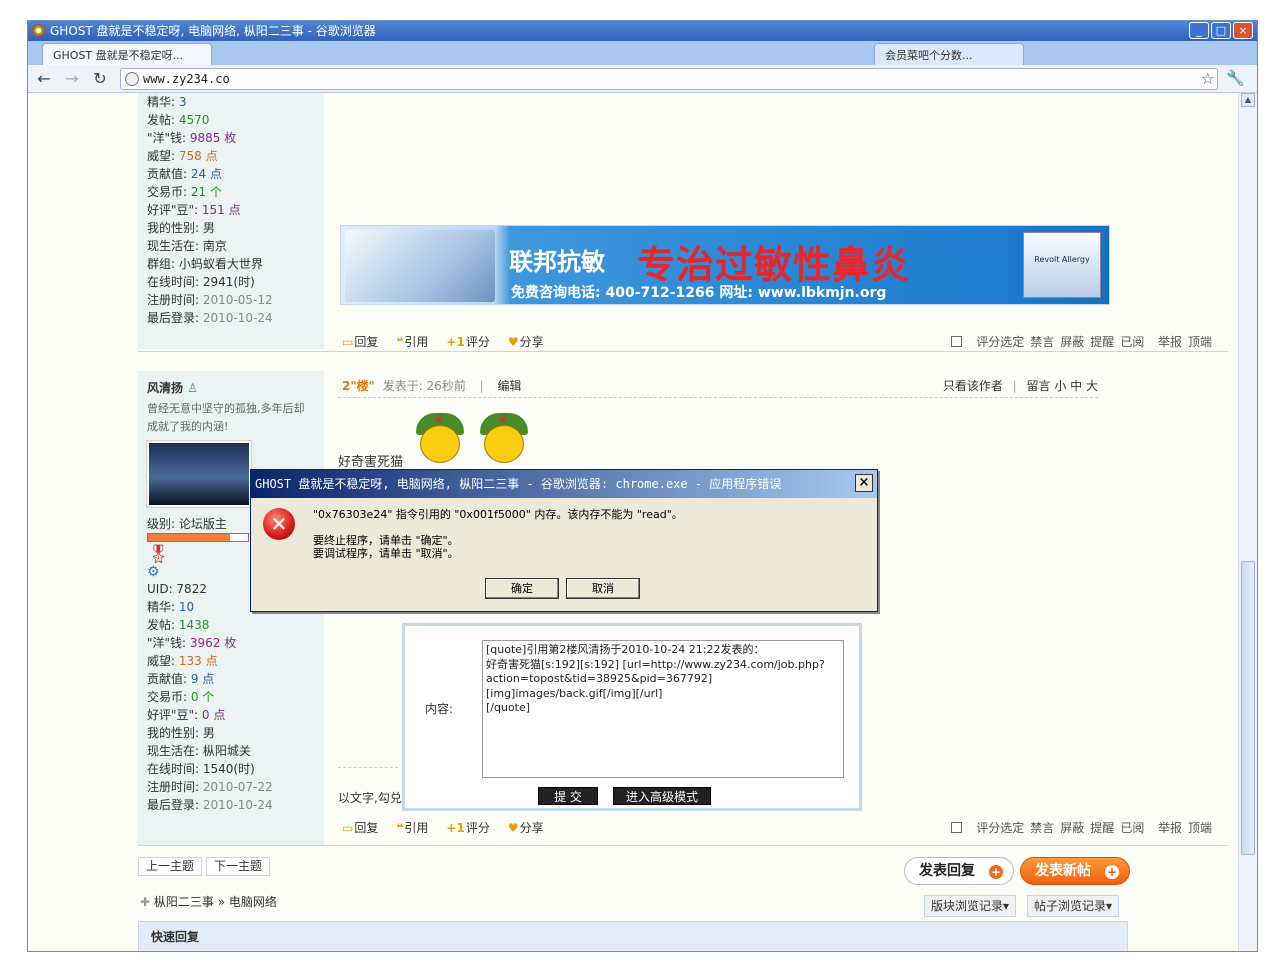  Describe the element at coordinates (72, 79) in the screenshot. I see `forward-button: →` at that location.